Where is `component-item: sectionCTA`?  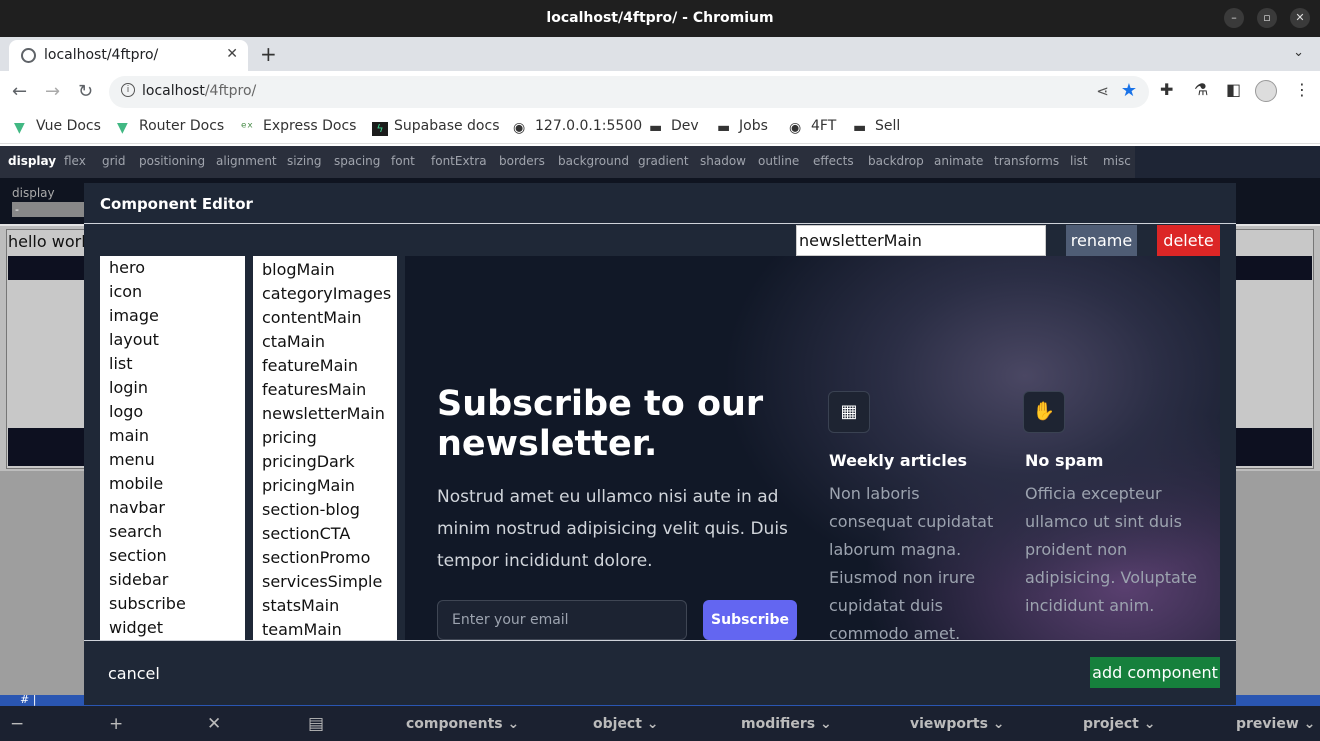 component-item: sectionCTA is located at coordinates (325, 534).